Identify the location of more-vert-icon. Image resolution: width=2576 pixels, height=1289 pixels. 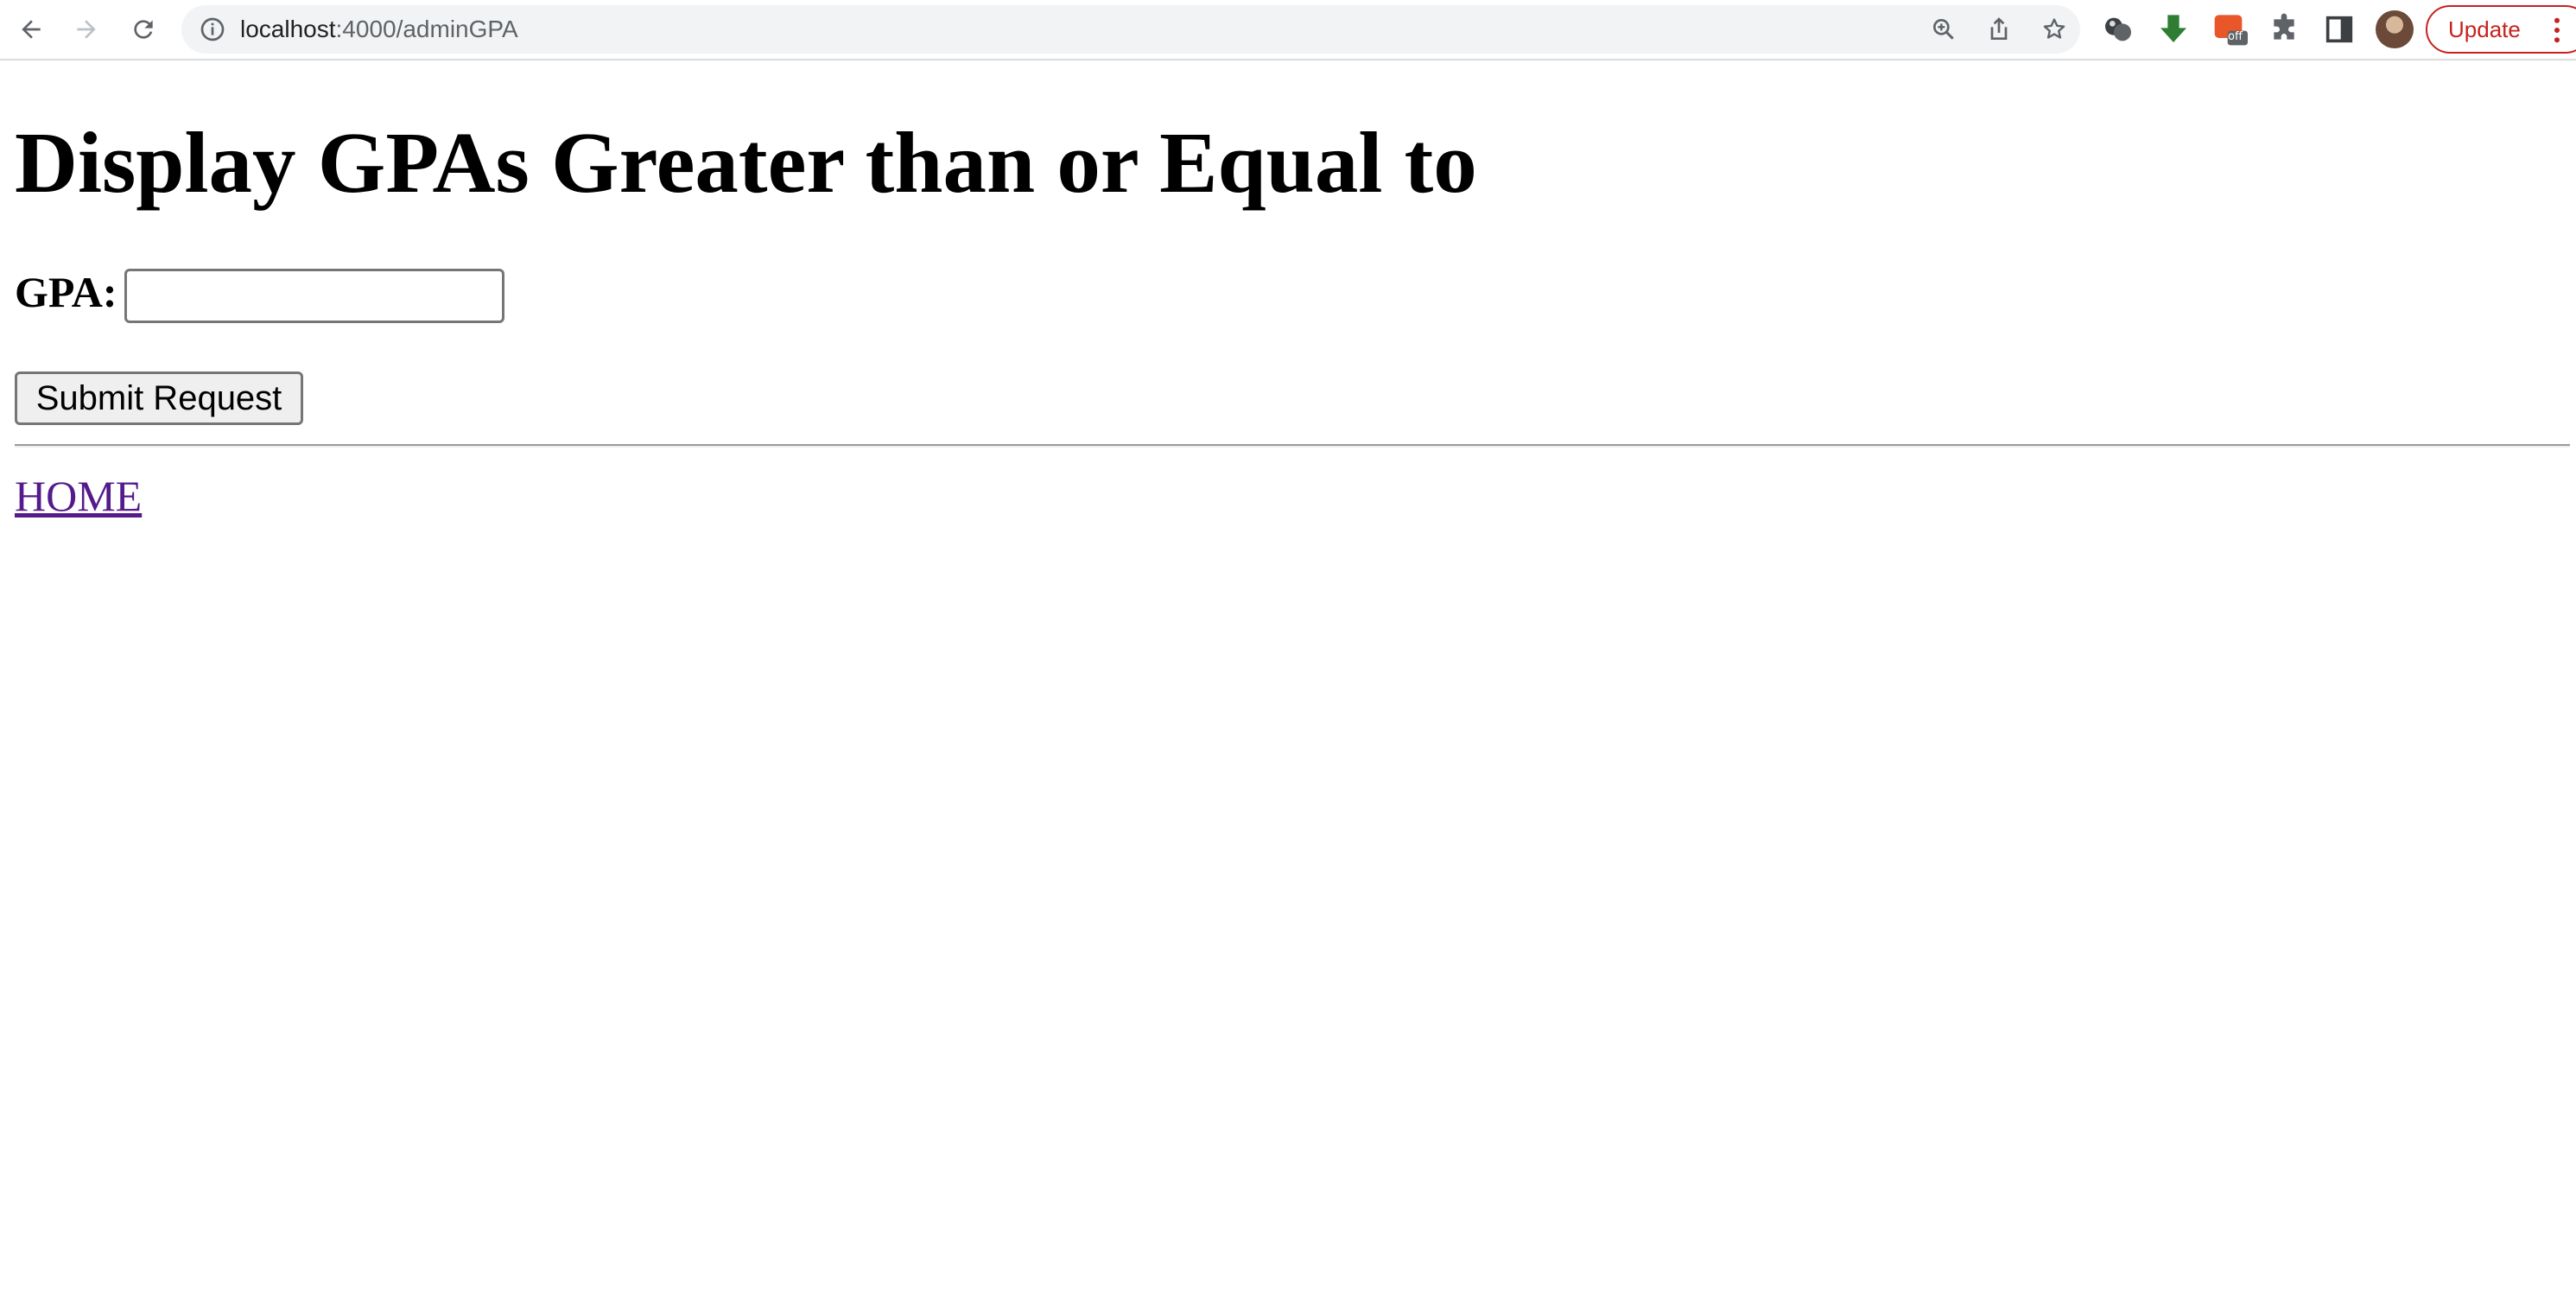
(2557, 30).